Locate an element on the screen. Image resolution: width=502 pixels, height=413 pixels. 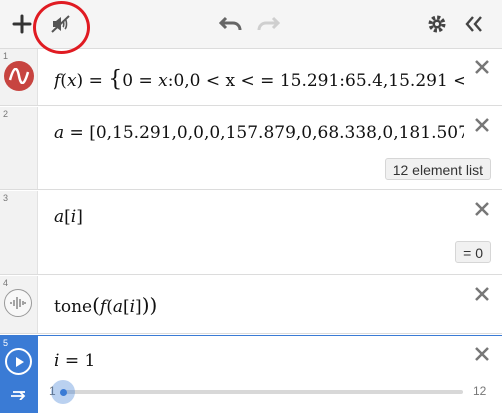
undo-icon is located at coordinates (231, 23).